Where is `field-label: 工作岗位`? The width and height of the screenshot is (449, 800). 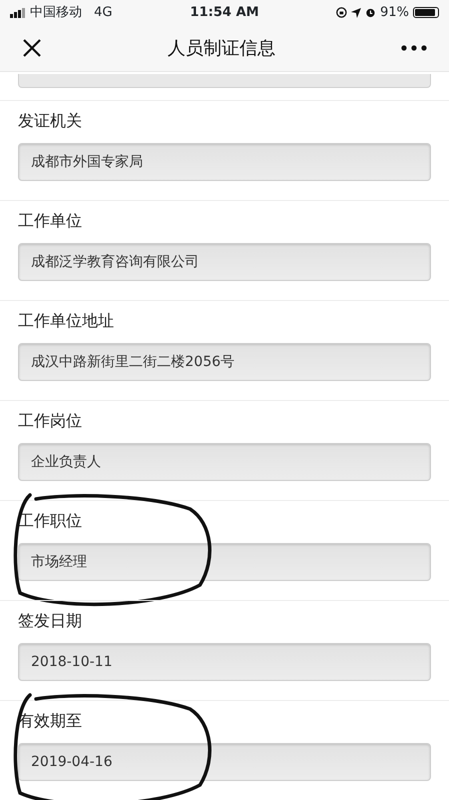
field-label: 工作岗位 is located at coordinates (50, 421).